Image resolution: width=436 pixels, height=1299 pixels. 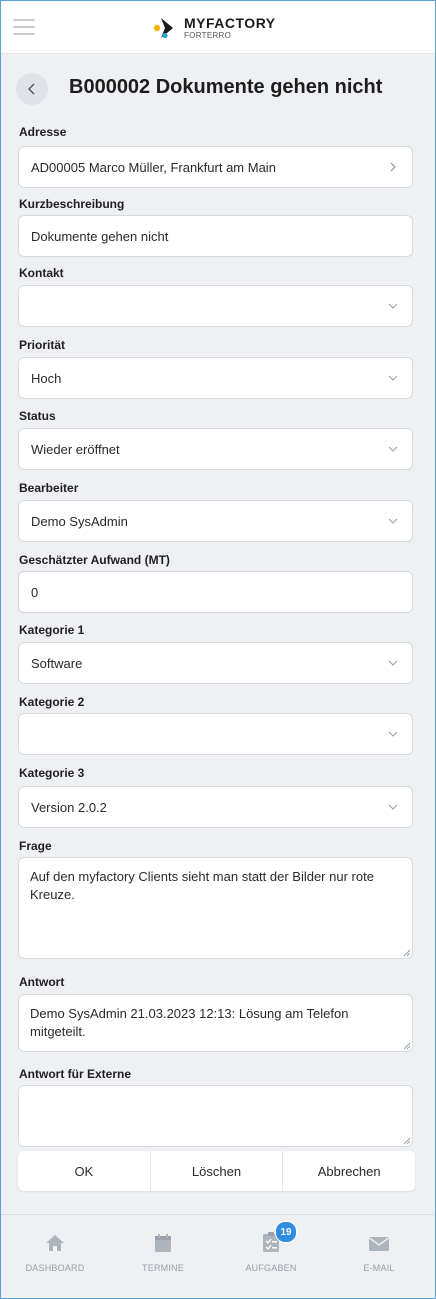 I want to click on ok-button: OK, so click(x=84, y=1171).